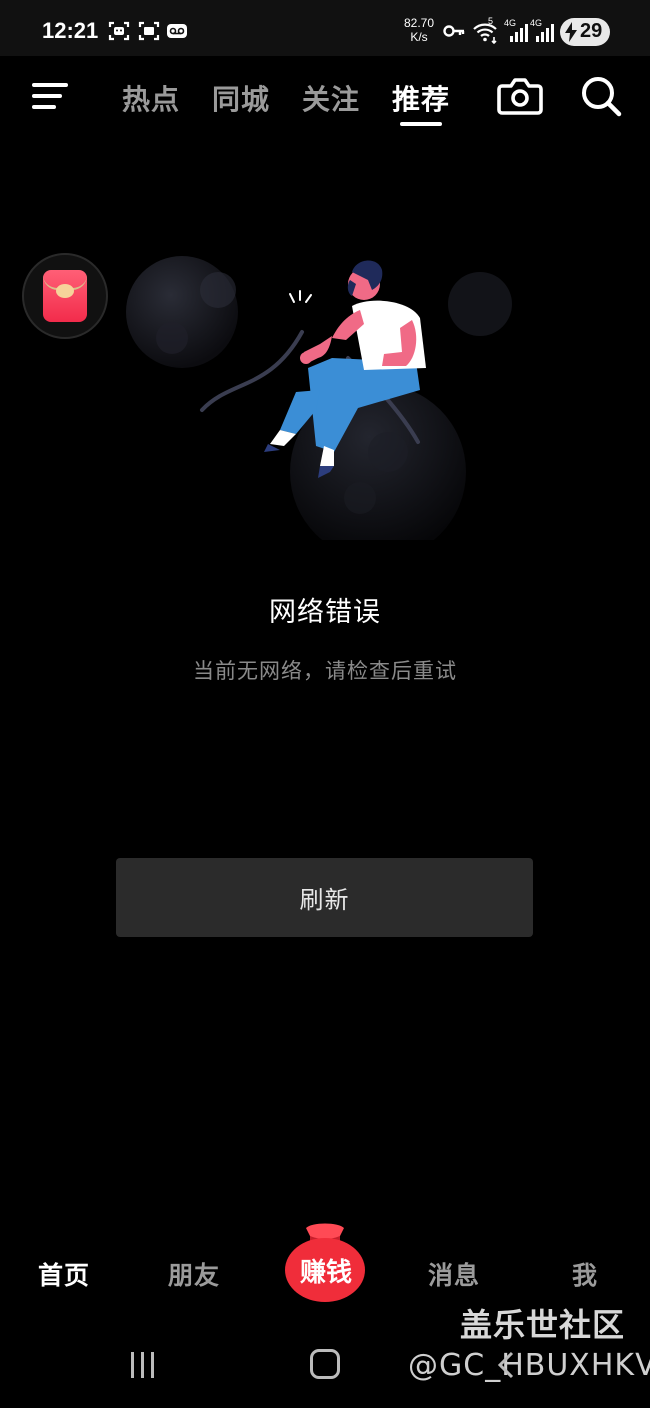  What do you see at coordinates (64, 1274) in the screenshot?
I see `tab-home: 首页` at bounding box center [64, 1274].